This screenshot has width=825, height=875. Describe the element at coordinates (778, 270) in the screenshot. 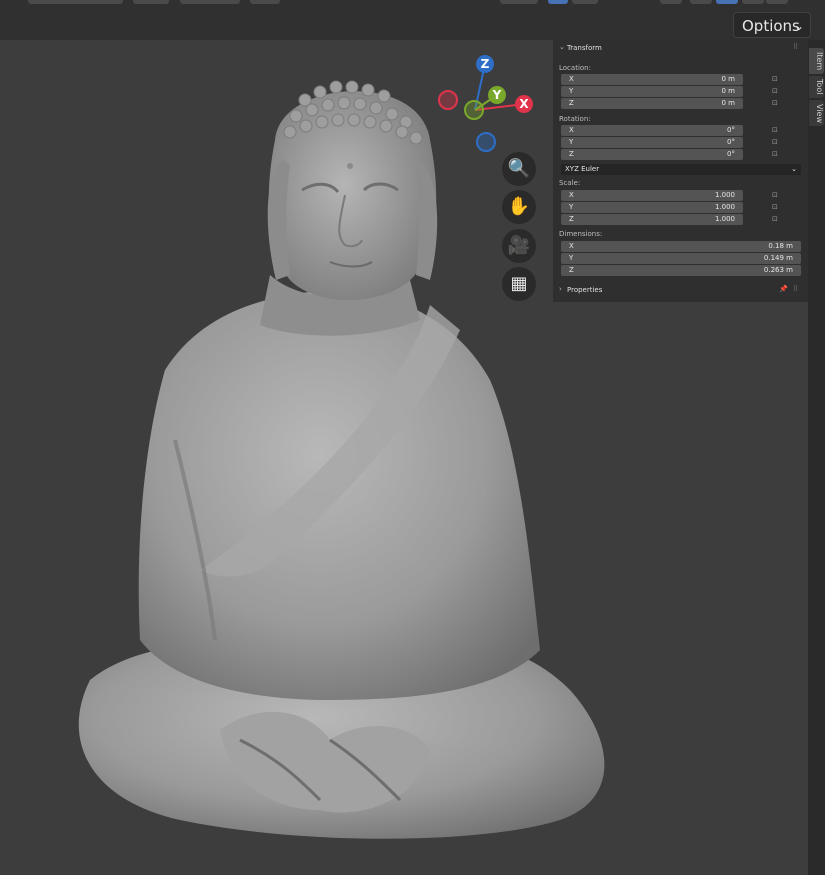

I see `field-value: 0.263 m` at that location.